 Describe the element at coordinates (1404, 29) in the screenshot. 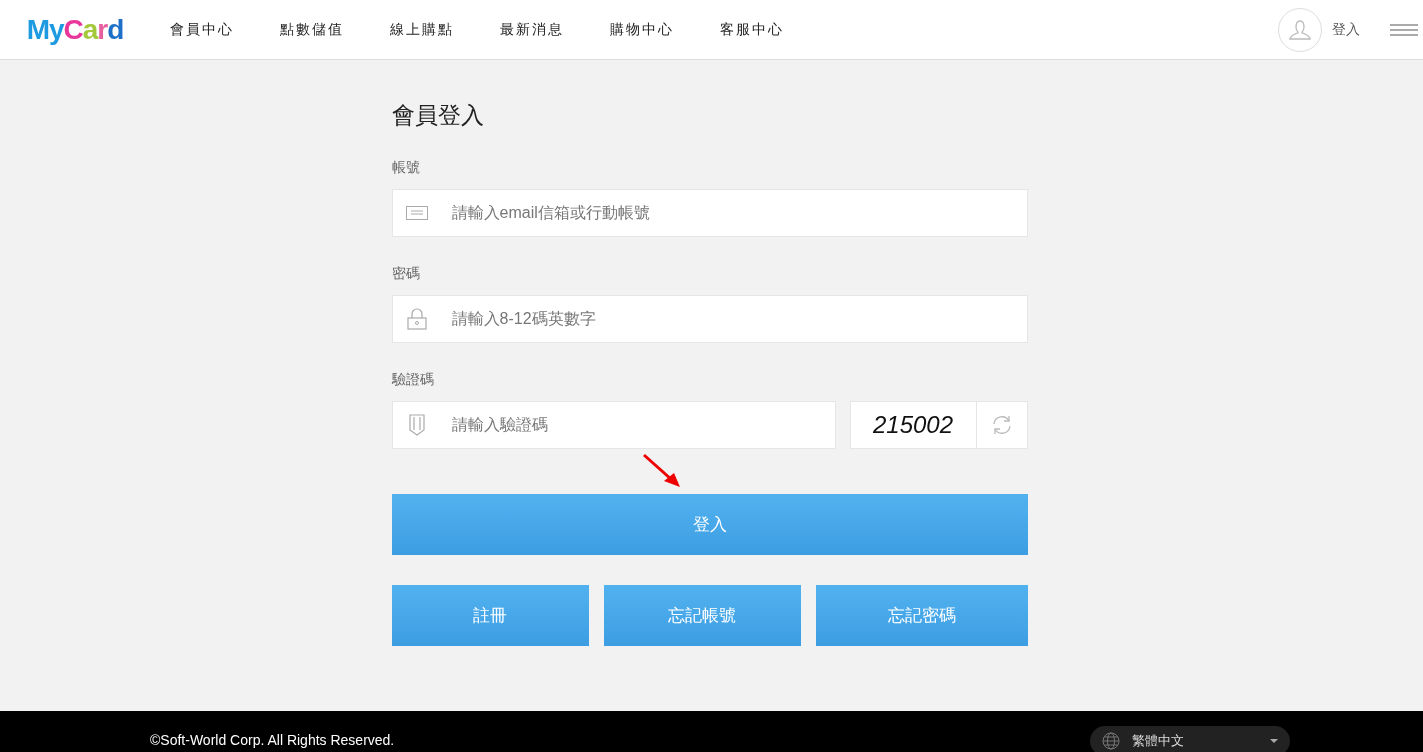

I see `menu-icon` at that location.